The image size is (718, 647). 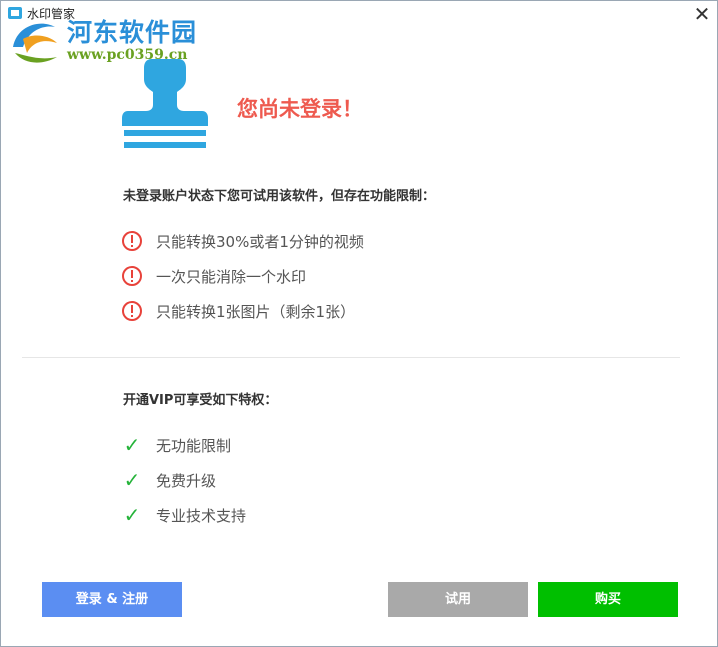 I want to click on benefit-item: ✓ 无功能限制, so click(x=176, y=445).